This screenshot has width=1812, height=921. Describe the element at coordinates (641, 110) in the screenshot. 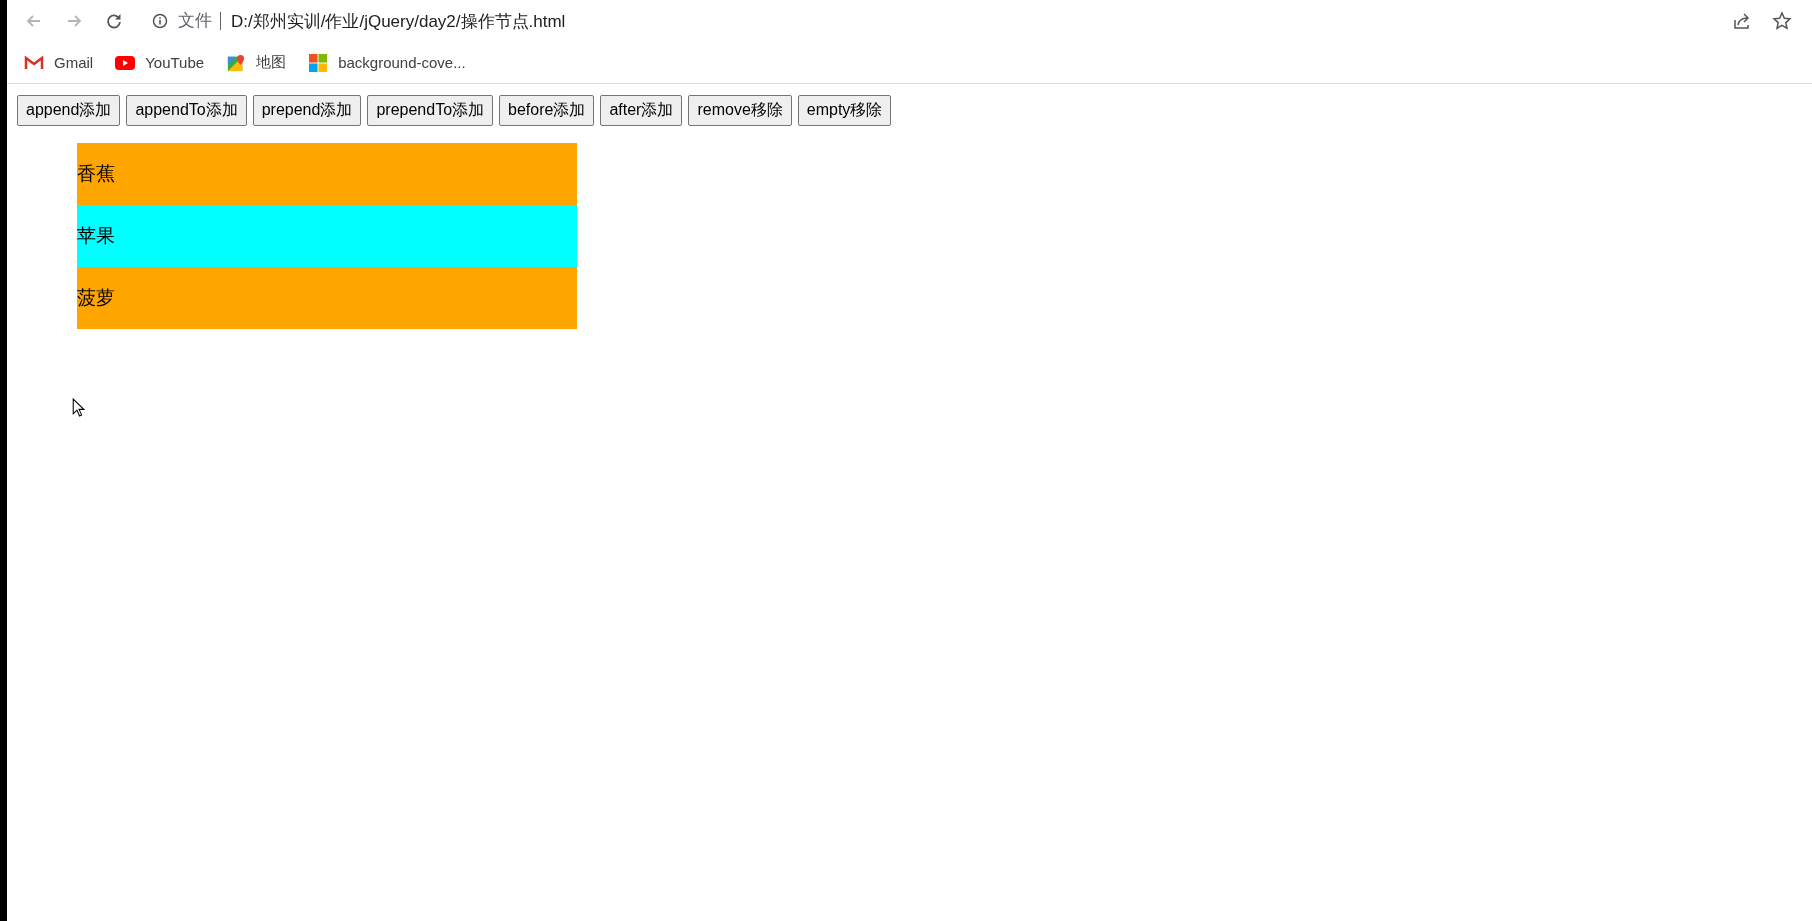

I see `action-button: after添加` at that location.